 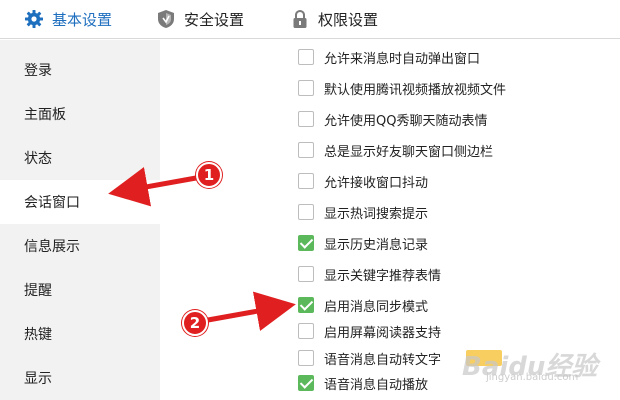 I want to click on annotation-badge-2: 2, so click(x=195, y=323).